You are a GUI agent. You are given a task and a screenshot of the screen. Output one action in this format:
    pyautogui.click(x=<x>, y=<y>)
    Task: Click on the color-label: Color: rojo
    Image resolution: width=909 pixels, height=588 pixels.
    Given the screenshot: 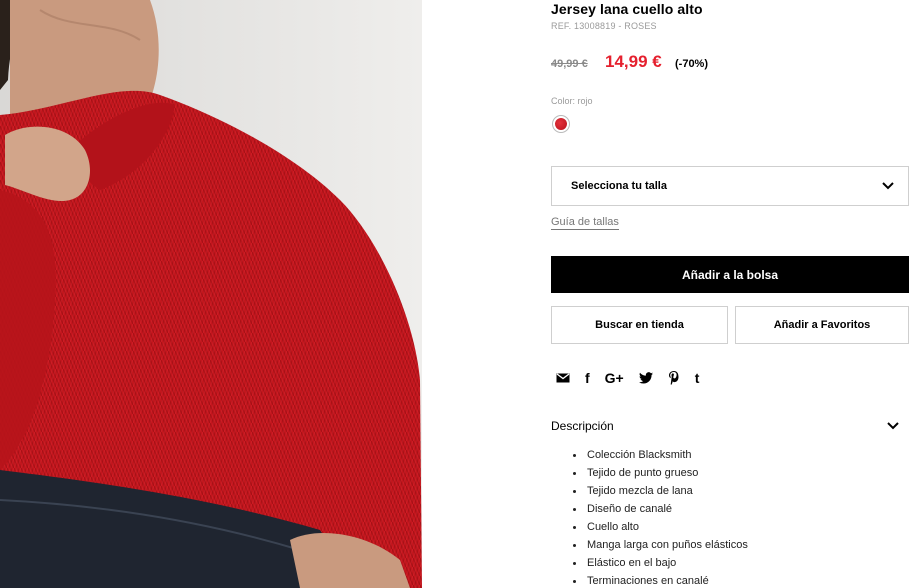 What is the action you would take?
    pyautogui.click(x=572, y=101)
    